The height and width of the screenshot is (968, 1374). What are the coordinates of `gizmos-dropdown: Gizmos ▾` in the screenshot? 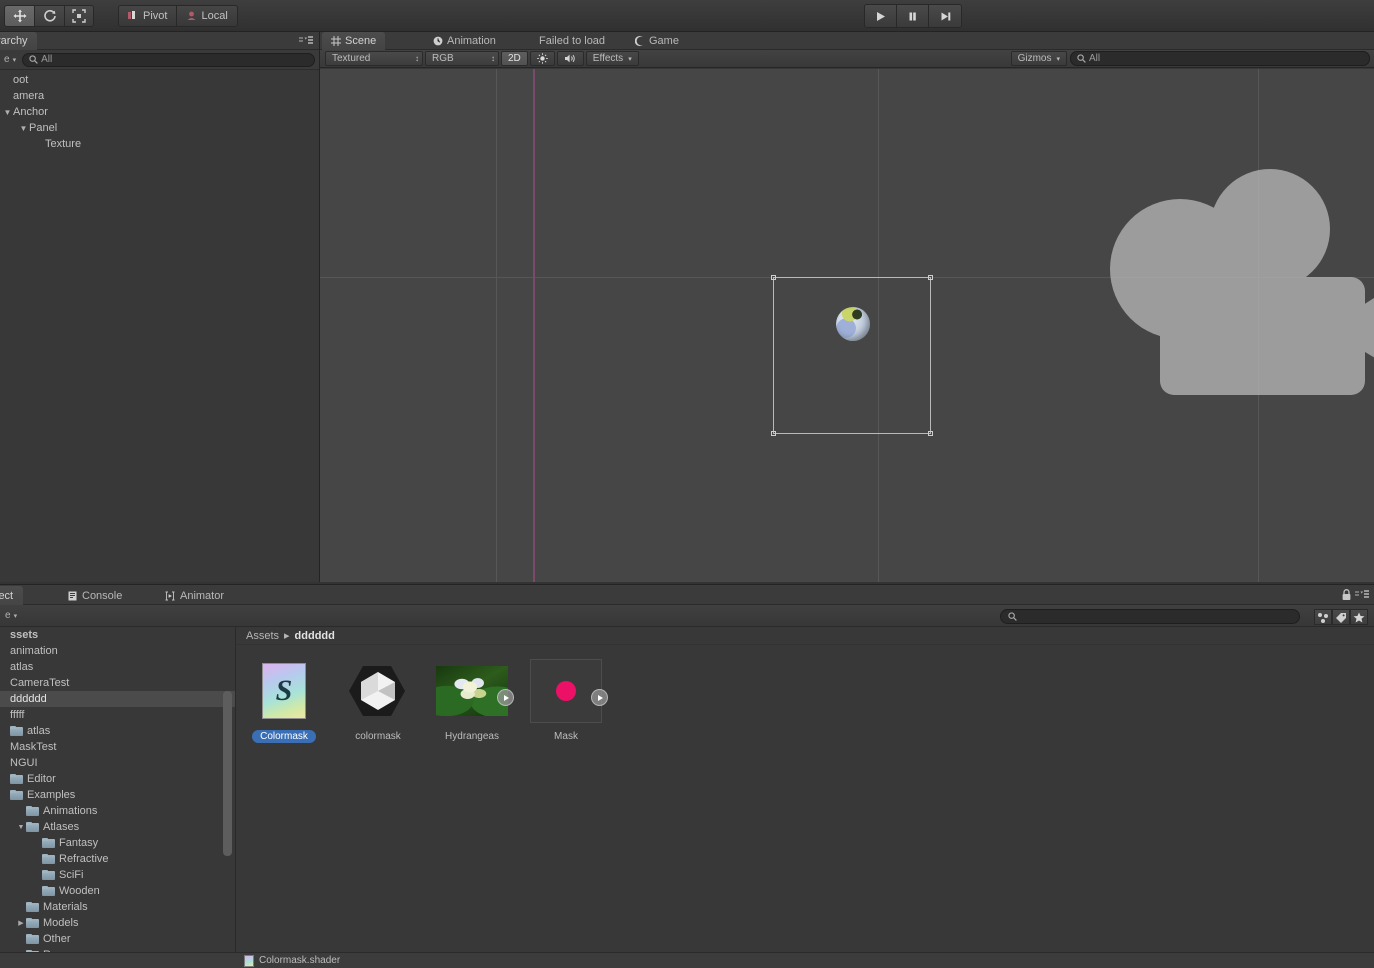 It's located at (1038, 58).